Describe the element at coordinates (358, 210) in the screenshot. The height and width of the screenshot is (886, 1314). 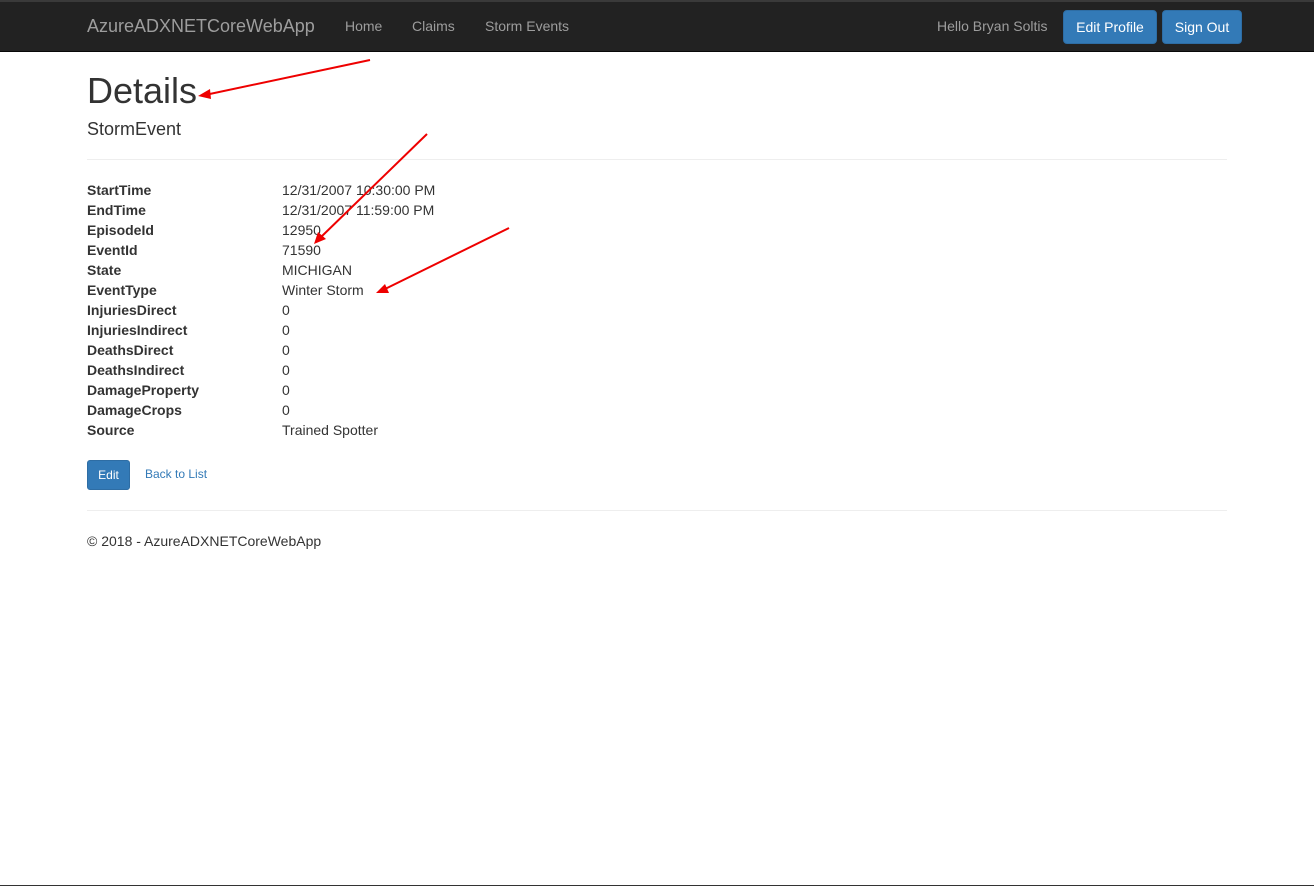
I see `detail-value: 12/31/2007 11:59:00 PM` at that location.